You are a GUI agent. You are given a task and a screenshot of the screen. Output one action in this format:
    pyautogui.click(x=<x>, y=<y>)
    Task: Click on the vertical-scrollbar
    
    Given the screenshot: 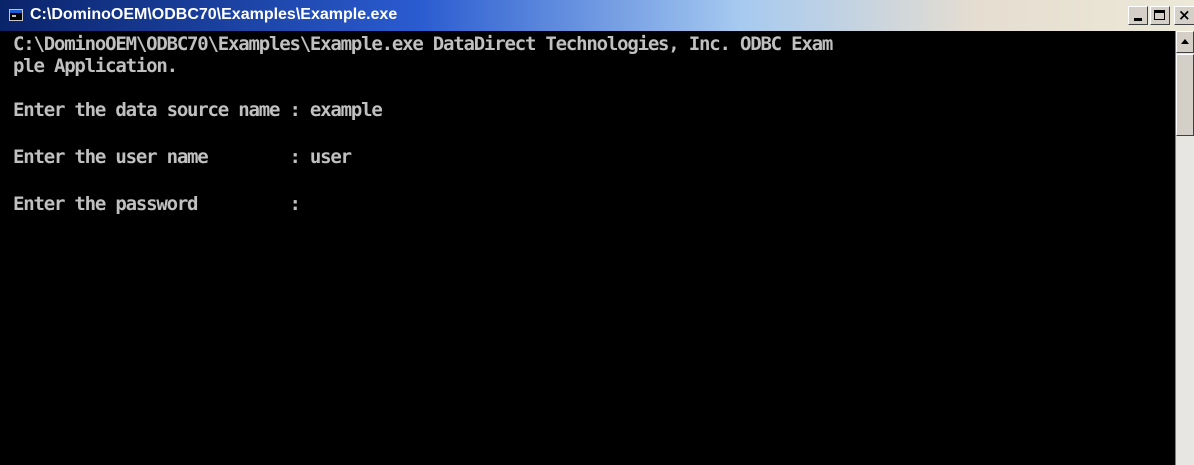 What is the action you would take?
    pyautogui.click(x=1184, y=248)
    